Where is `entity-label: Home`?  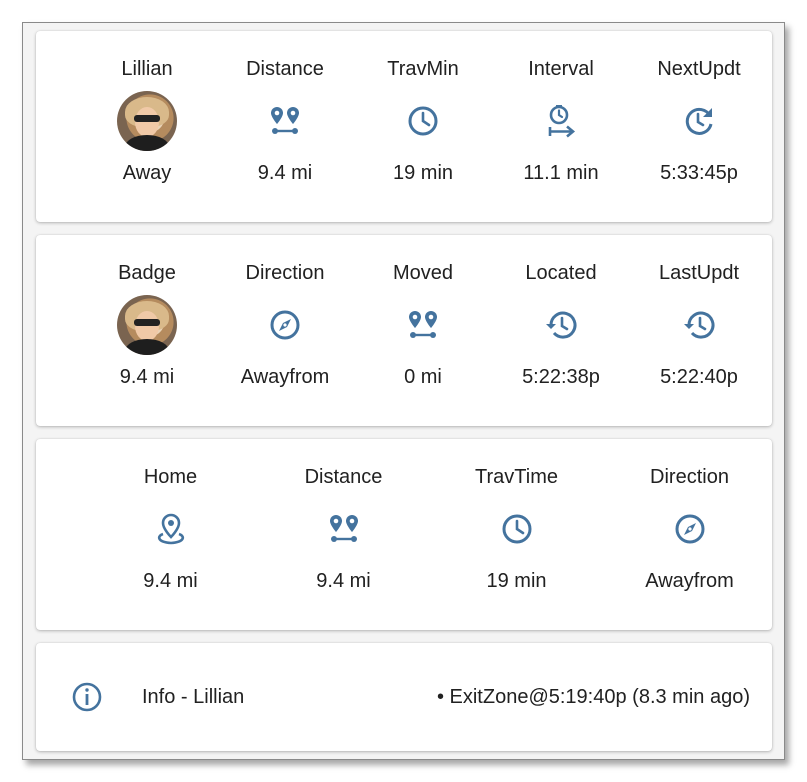
entity-label: Home is located at coordinates (170, 477).